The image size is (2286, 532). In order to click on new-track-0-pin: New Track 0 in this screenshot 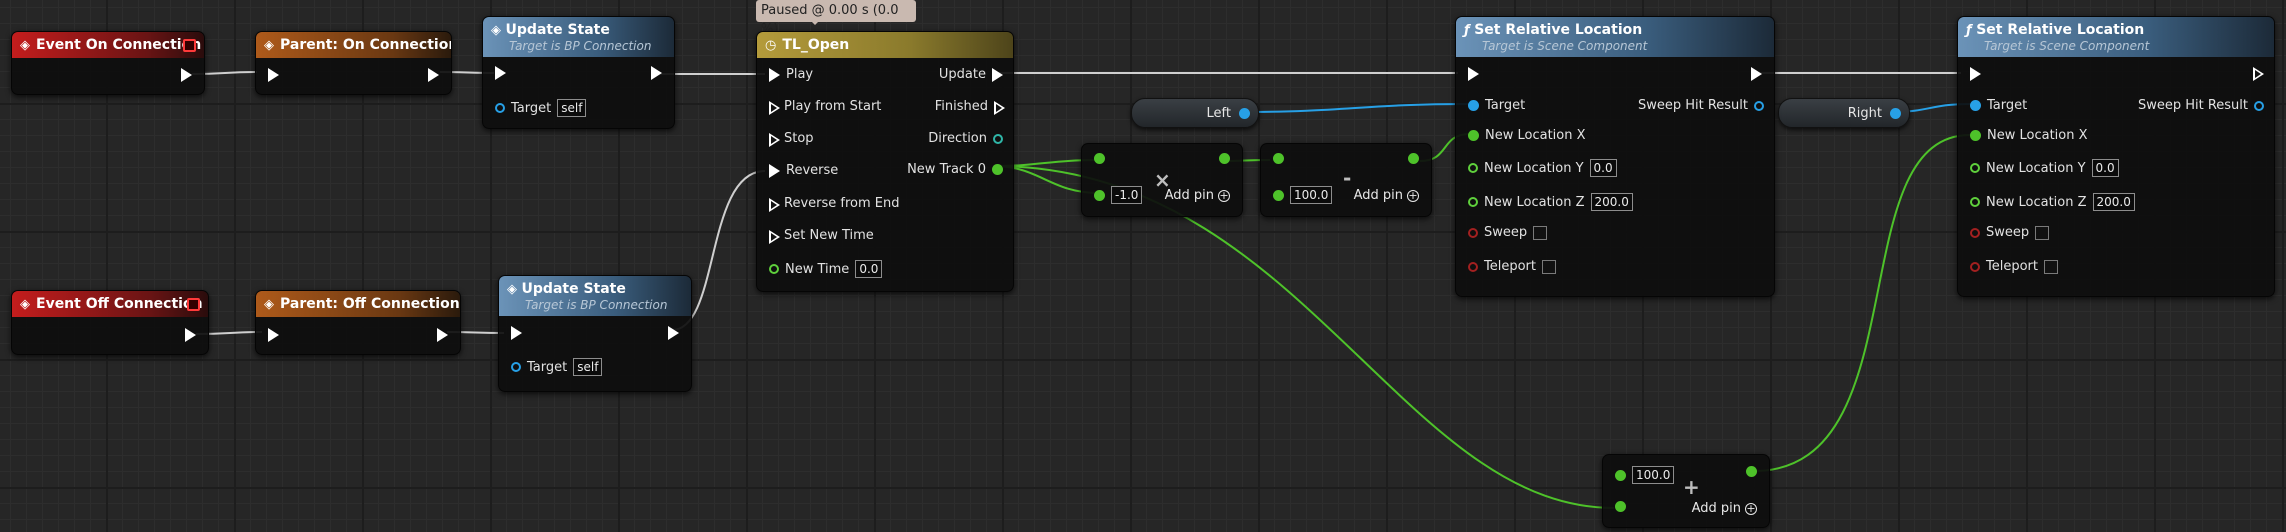, I will do `click(955, 169)`.